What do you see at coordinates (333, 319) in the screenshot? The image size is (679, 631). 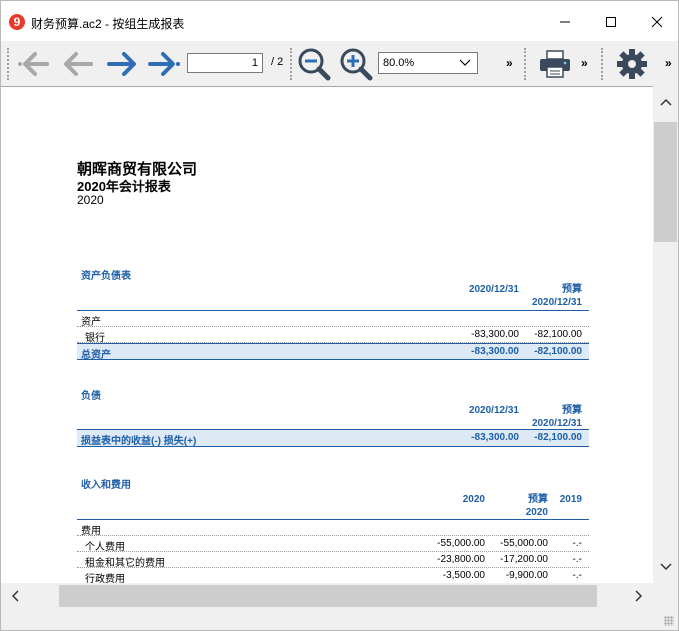 I see `group-row: 资产` at bounding box center [333, 319].